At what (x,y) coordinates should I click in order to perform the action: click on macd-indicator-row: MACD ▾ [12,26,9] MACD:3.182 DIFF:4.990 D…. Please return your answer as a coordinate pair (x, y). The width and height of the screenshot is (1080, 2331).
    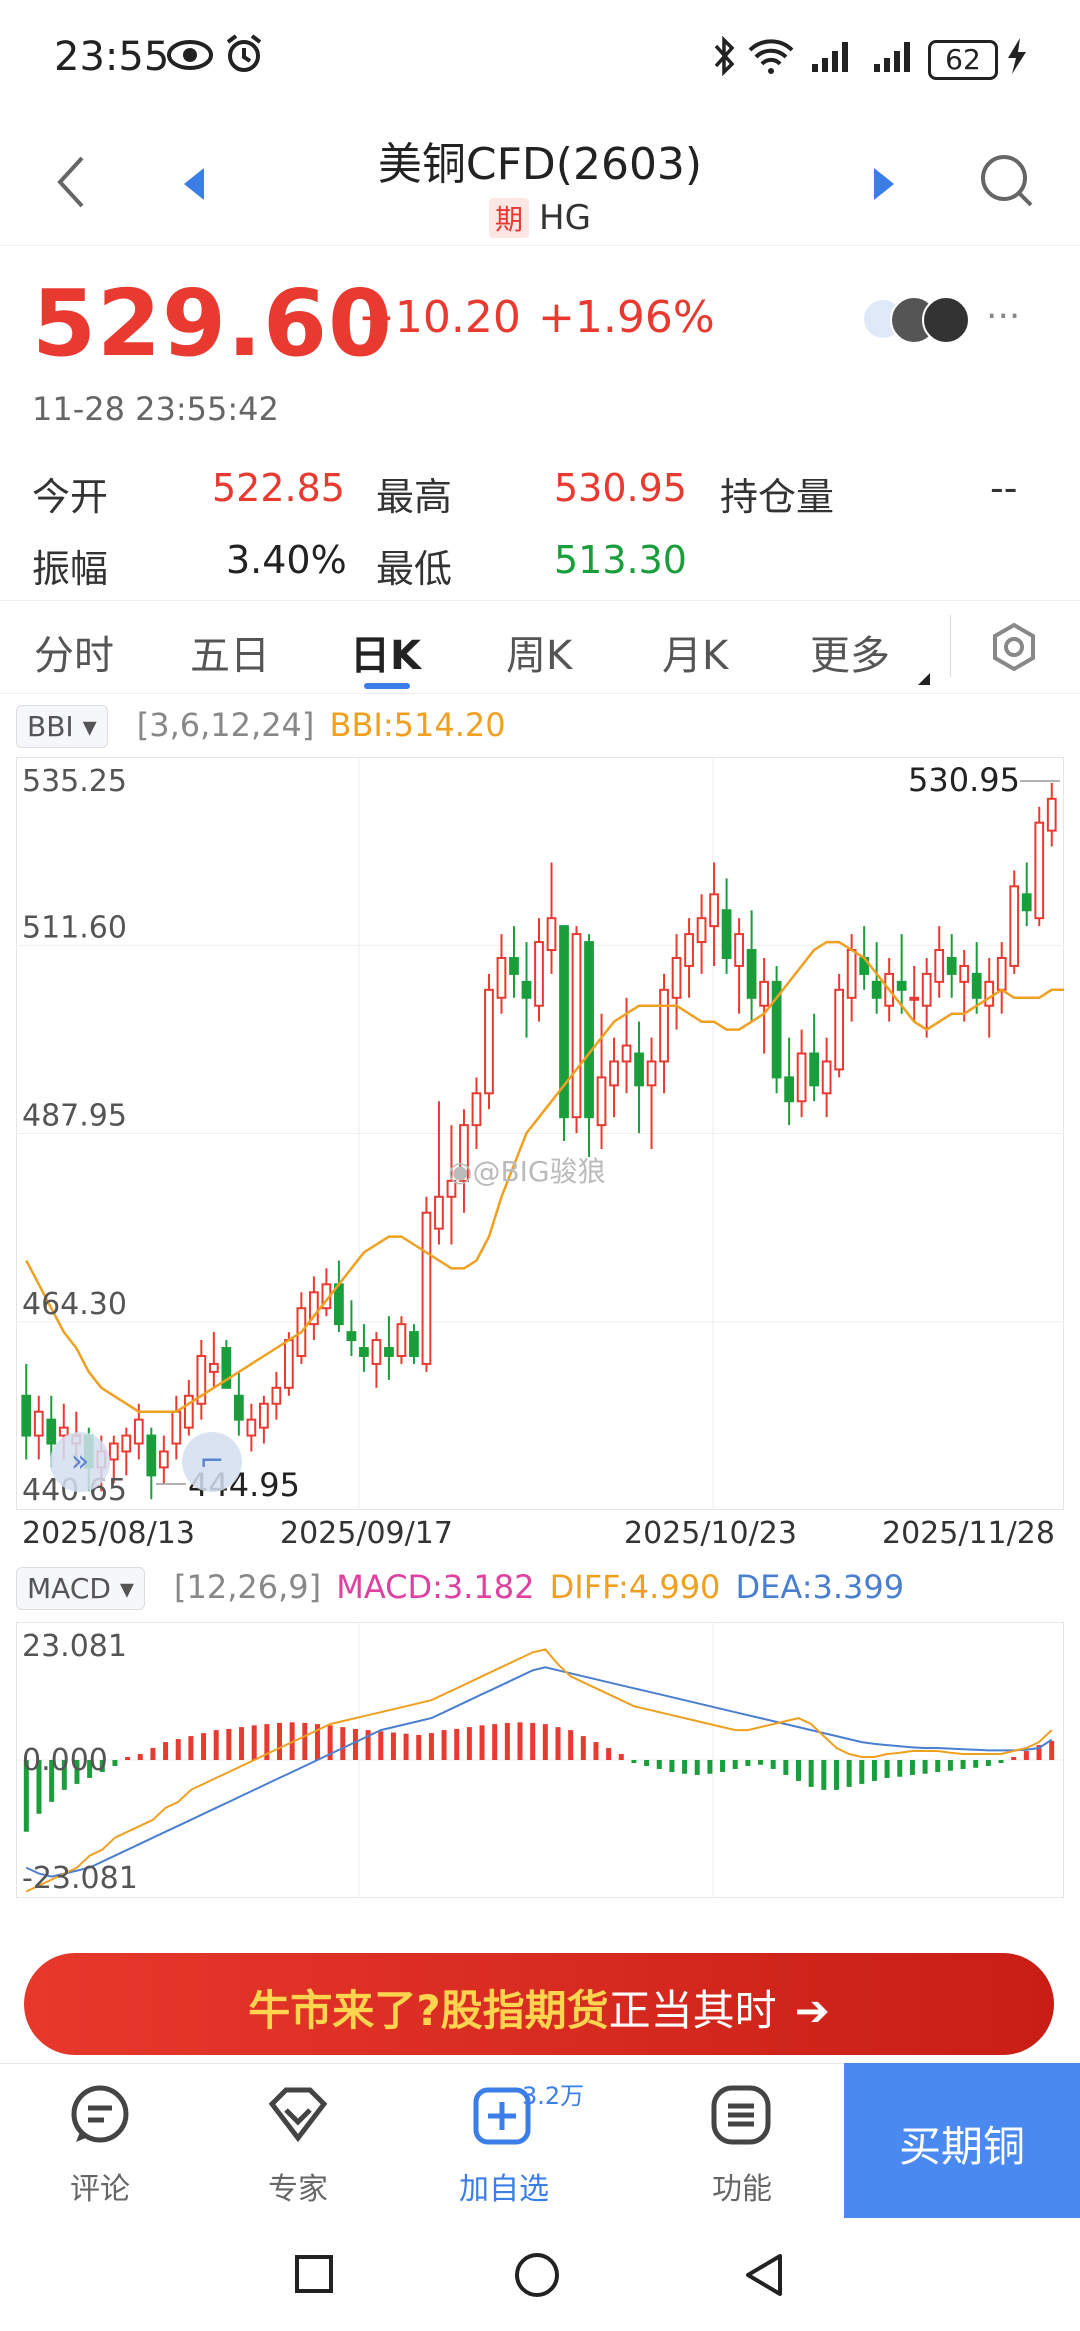
    Looking at the image, I should click on (460, 1588).